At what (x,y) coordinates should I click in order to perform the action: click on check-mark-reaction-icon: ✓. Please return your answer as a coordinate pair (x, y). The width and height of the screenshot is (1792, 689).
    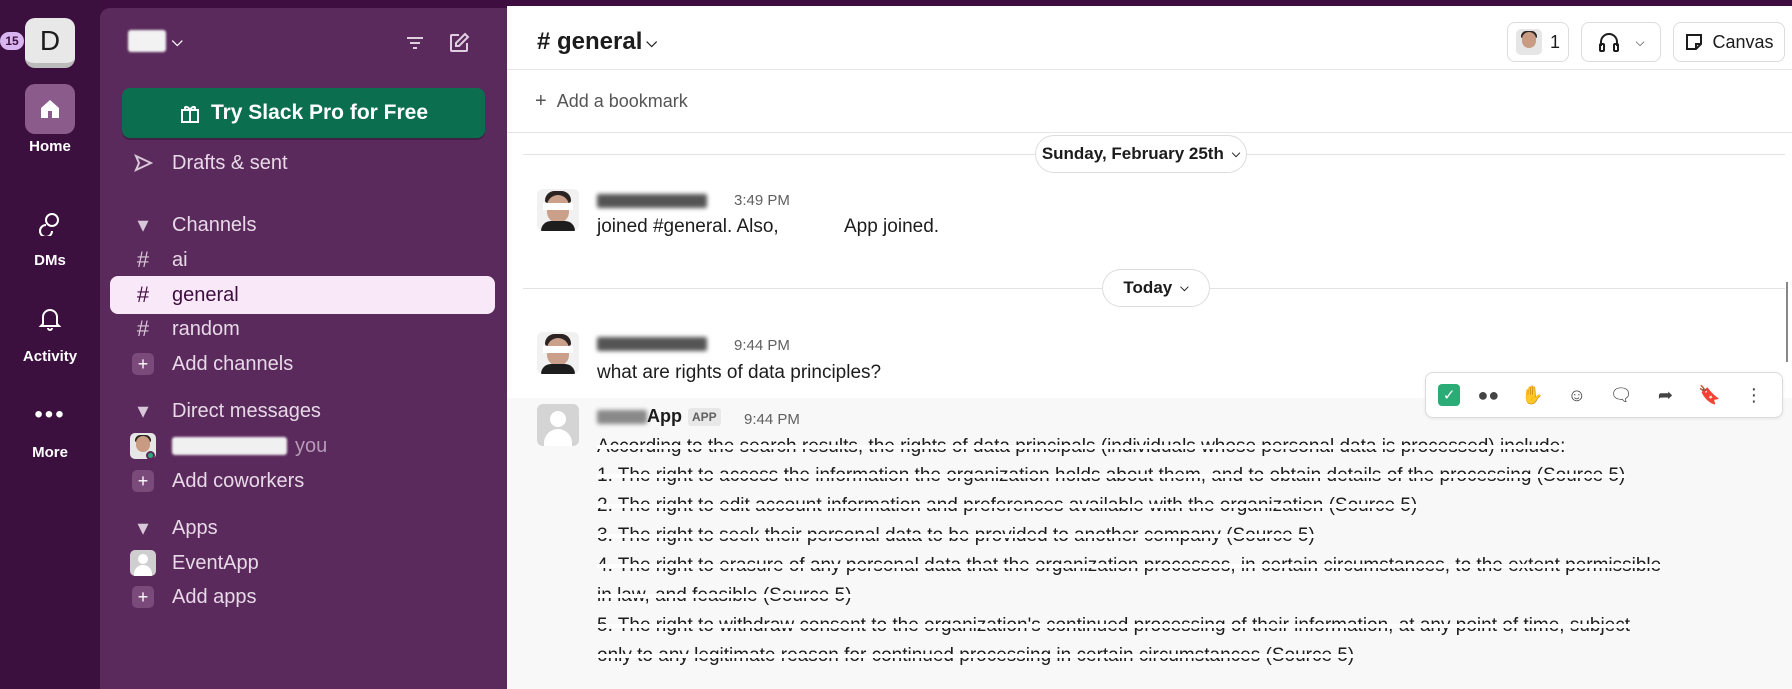
    Looking at the image, I should click on (1449, 395).